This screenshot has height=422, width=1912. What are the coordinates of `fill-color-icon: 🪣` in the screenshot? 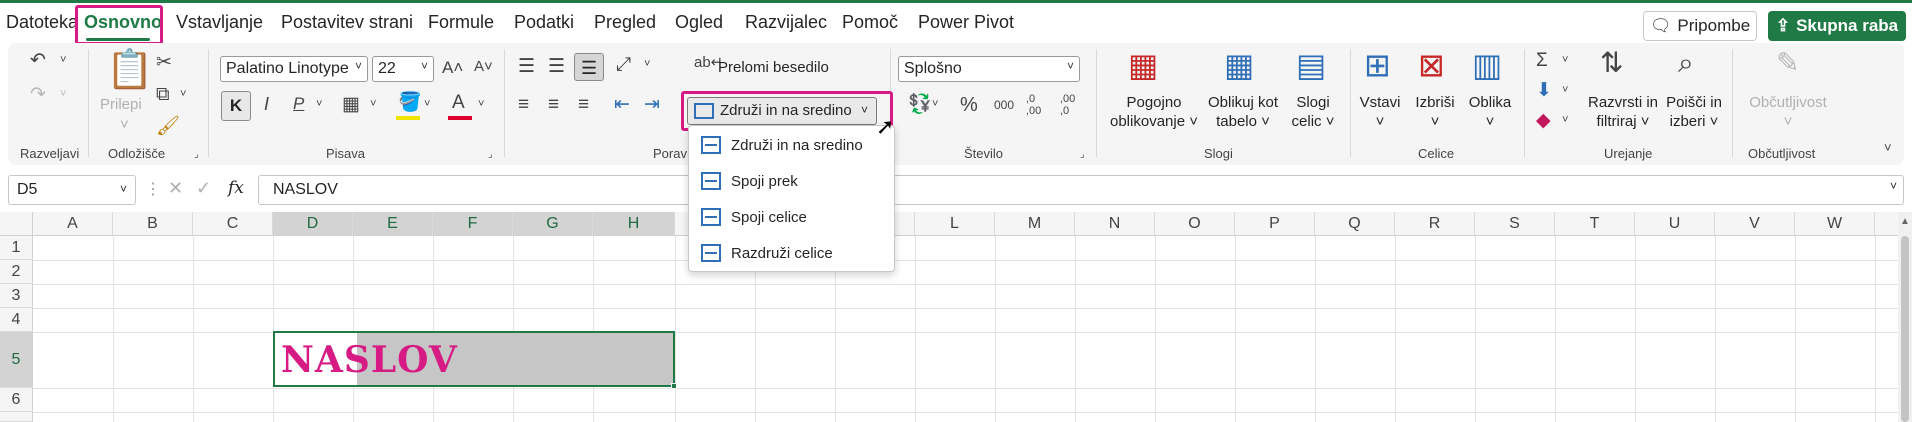 It's located at (410, 102).